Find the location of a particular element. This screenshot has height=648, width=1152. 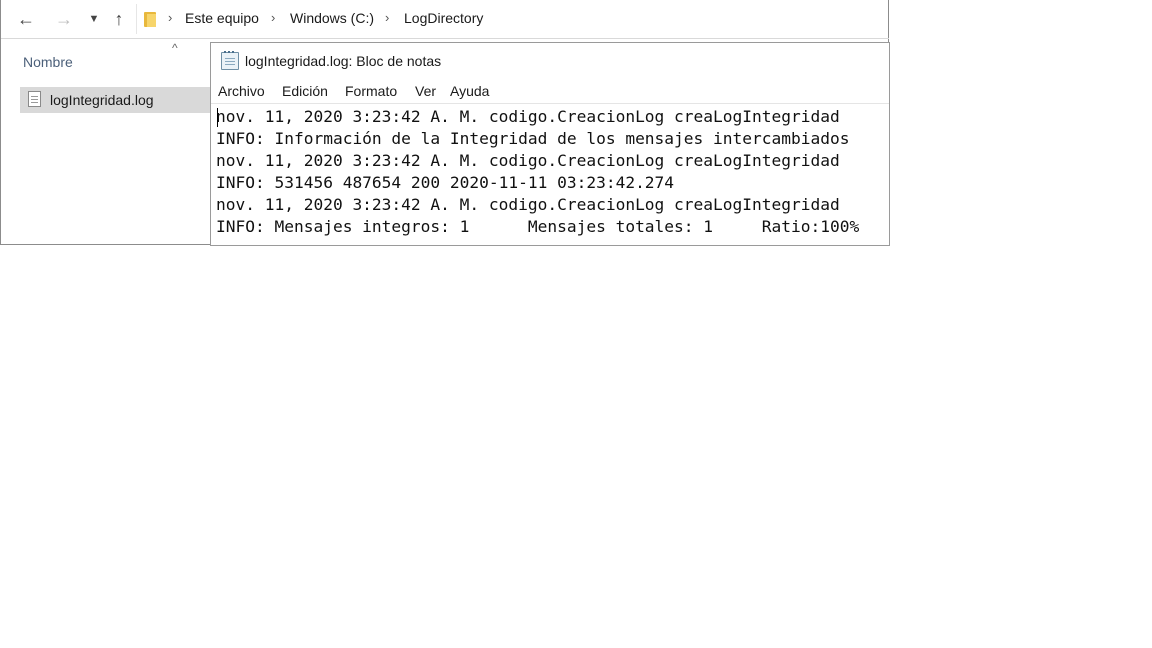

up-button: ↑ is located at coordinates (119, 19).